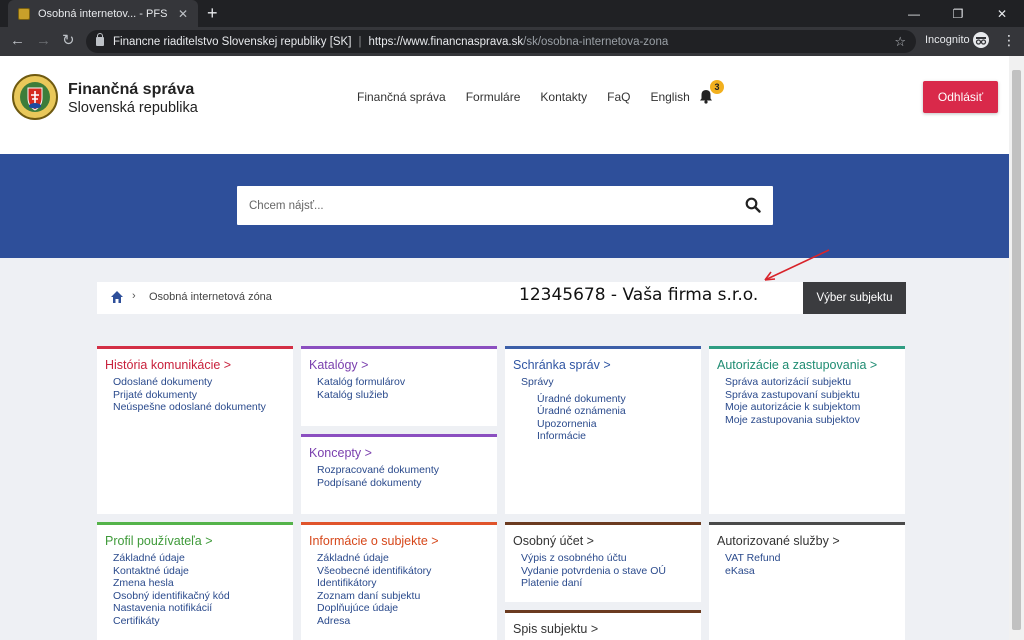  Describe the element at coordinates (399, 541) in the screenshot. I see `card-title: Informácie o subjekte >` at that location.